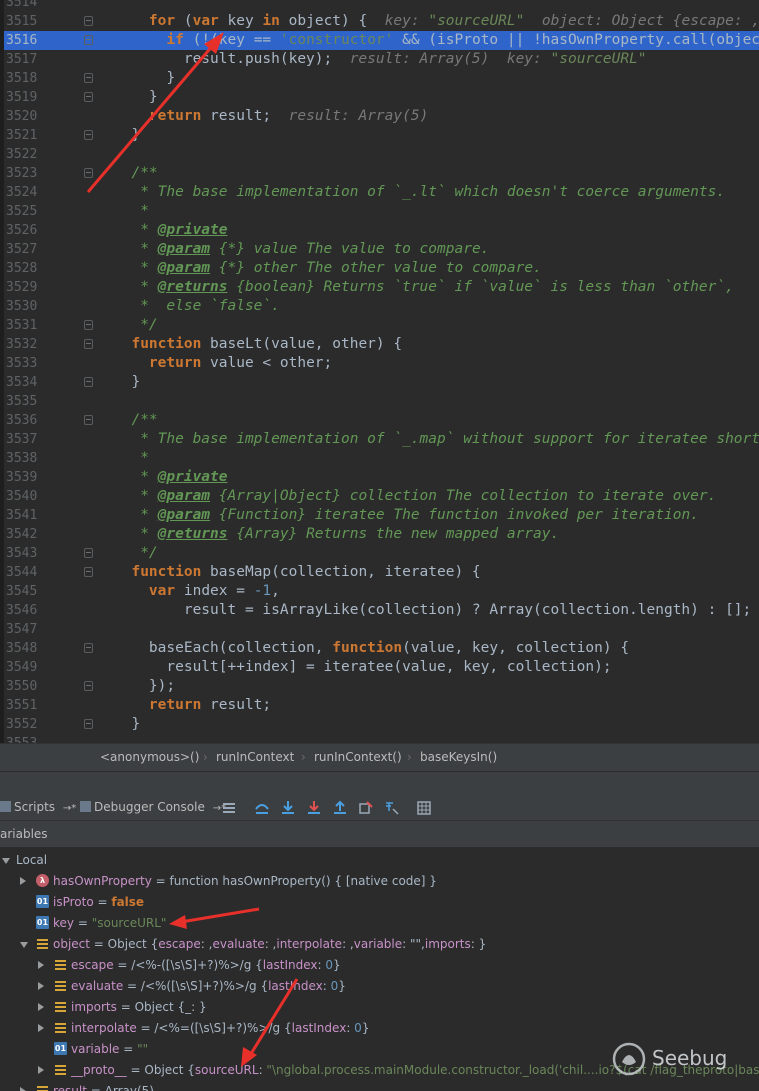  What do you see at coordinates (229, 808) in the screenshot?
I see `menu-icon` at bounding box center [229, 808].